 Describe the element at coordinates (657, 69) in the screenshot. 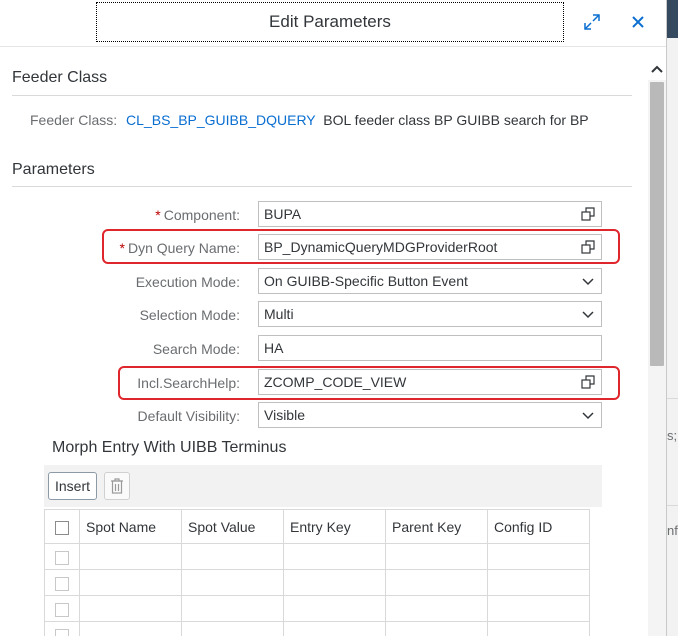

I see `scroll-up-icon` at that location.